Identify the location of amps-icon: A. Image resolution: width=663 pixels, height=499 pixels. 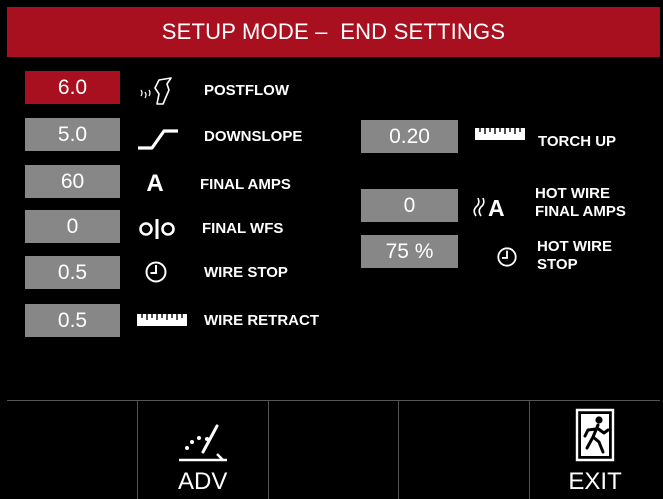
(155, 183).